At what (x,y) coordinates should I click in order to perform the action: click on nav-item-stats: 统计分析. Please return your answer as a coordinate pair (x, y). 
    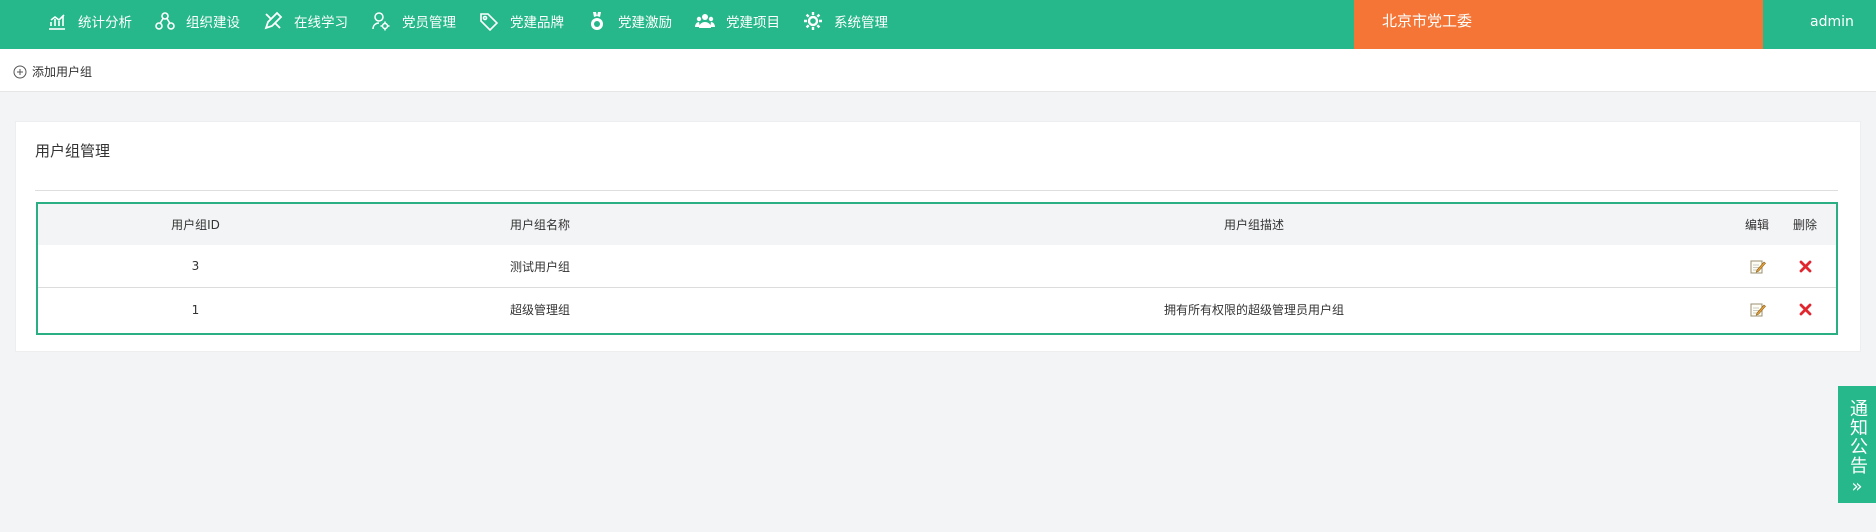
    Looking at the image, I should click on (89, 21).